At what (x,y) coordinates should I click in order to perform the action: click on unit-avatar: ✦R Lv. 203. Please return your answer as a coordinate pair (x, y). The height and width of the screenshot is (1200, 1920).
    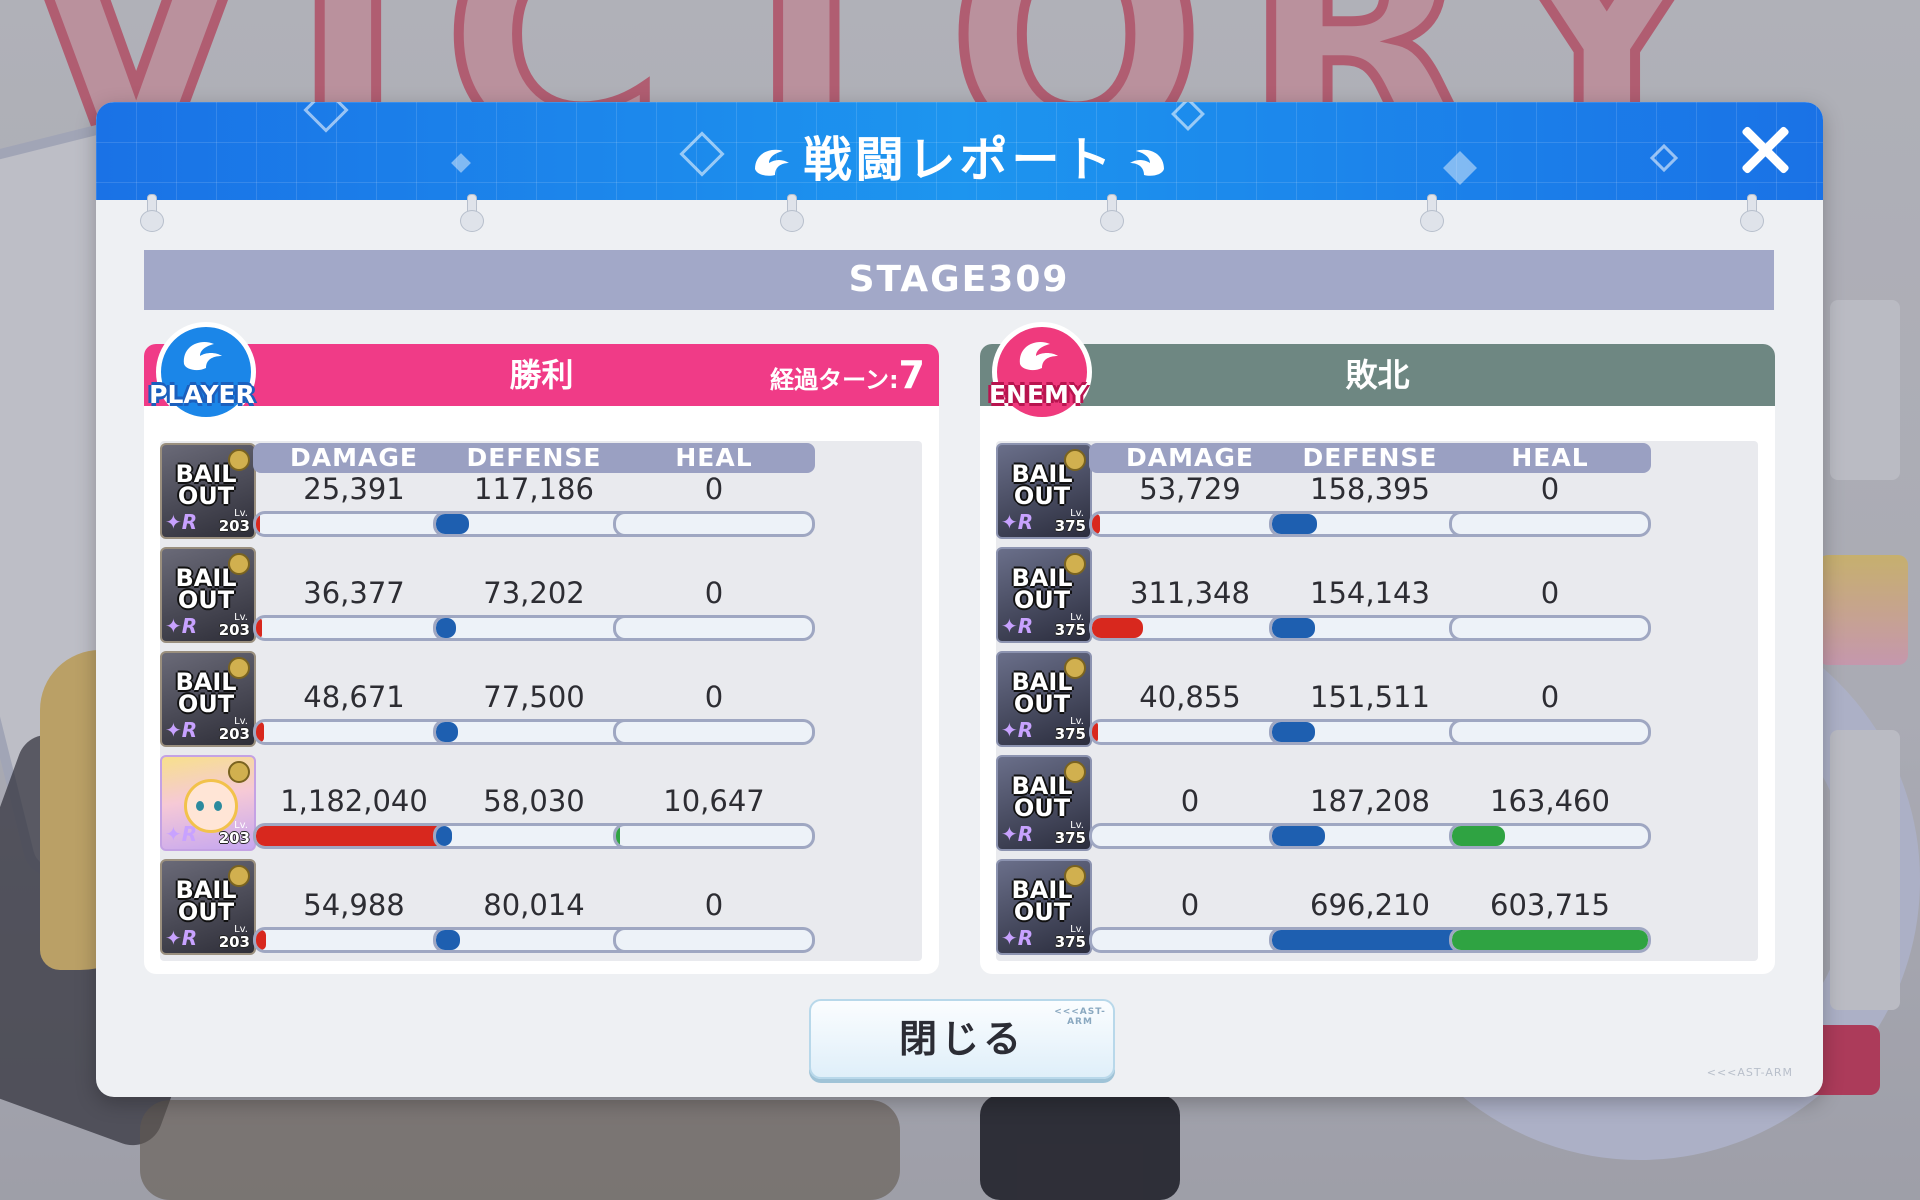
    Looking at the image, I should click on (208, 803).